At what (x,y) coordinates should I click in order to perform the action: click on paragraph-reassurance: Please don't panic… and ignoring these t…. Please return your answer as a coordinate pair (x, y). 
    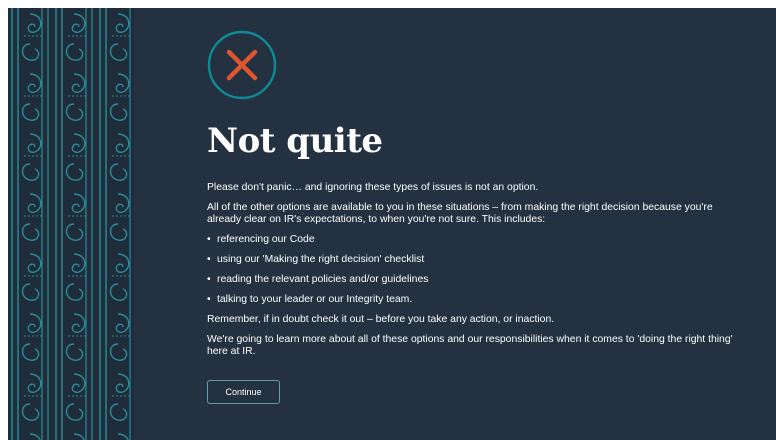
    Looking at the image, I should click on (373, 187).